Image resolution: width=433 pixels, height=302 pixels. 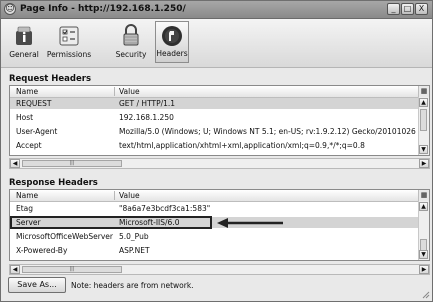 I want to click on row-name: MicrosoftOfficeWebServer, so click(x=64, y=236).